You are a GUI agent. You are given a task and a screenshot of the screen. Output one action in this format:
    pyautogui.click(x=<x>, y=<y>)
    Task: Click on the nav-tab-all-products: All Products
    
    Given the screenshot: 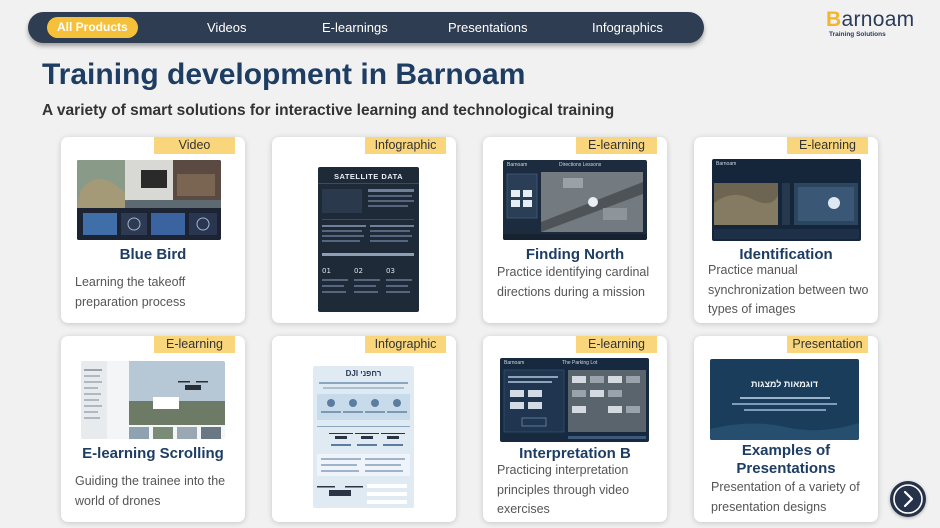 What is the action you would take?
    pyautogui.click(x=92, y=27)
    